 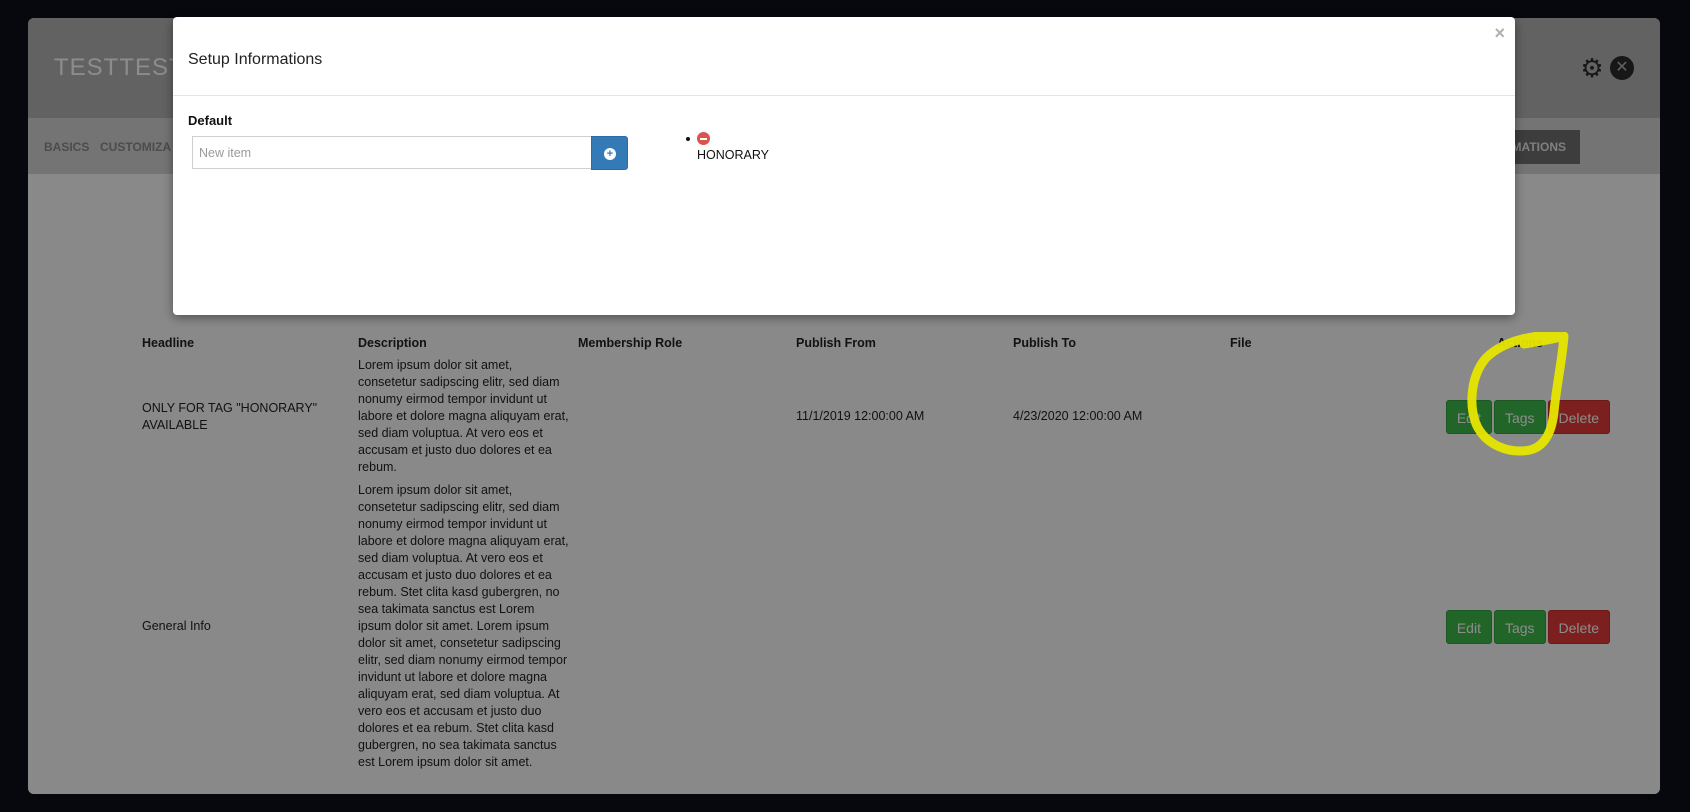 What do you see at coordinates (1499, 33) in the screenshot?
I see `close-icon: ×` at bounding box center [1499, 33].